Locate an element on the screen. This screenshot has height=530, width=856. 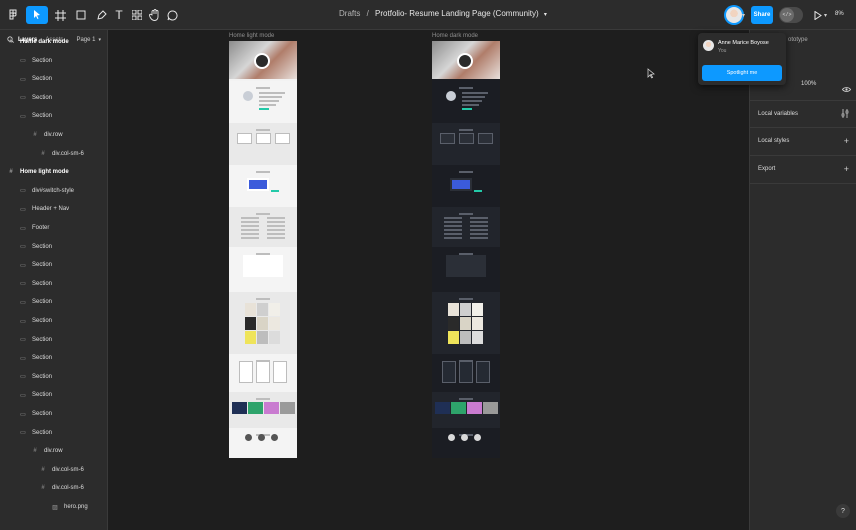
zoom-value: 100% is located at coordinates (808, 84).